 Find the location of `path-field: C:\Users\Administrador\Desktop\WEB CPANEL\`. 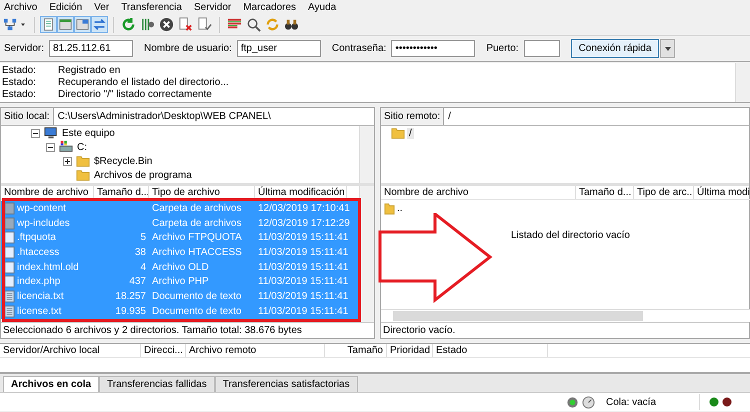

path-field: C:\Users\Administrador\Desktop\WEB CPANEL\ is located at coordinates (214, 116).